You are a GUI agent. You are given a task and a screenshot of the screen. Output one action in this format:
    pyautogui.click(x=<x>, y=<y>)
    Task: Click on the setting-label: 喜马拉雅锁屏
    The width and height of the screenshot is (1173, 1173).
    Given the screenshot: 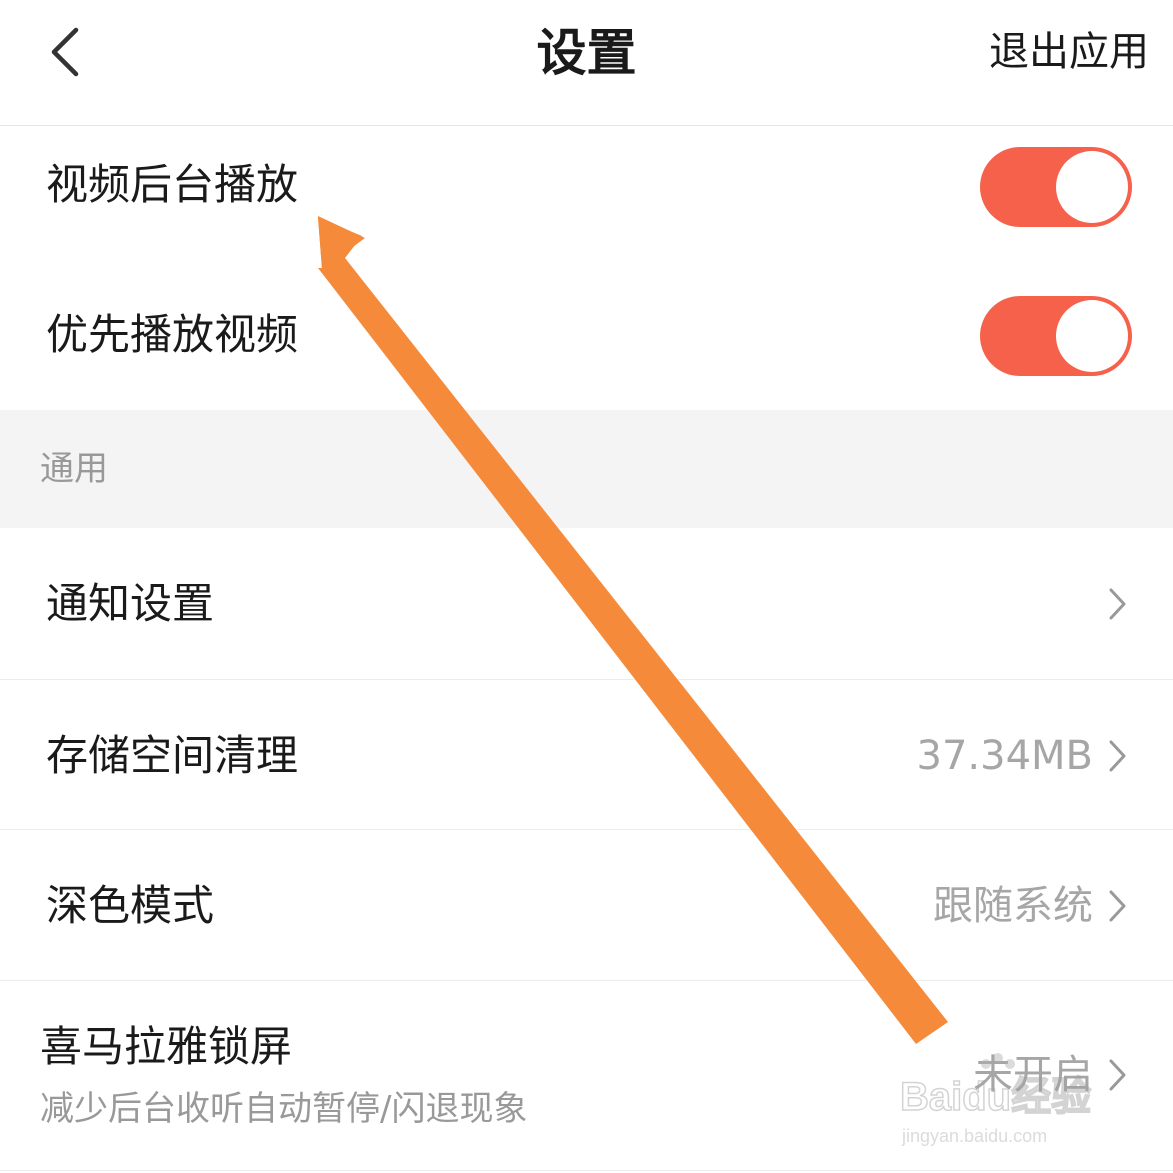 What is the action you would take?
    pyautogui.click(x=166, y=1046)
    